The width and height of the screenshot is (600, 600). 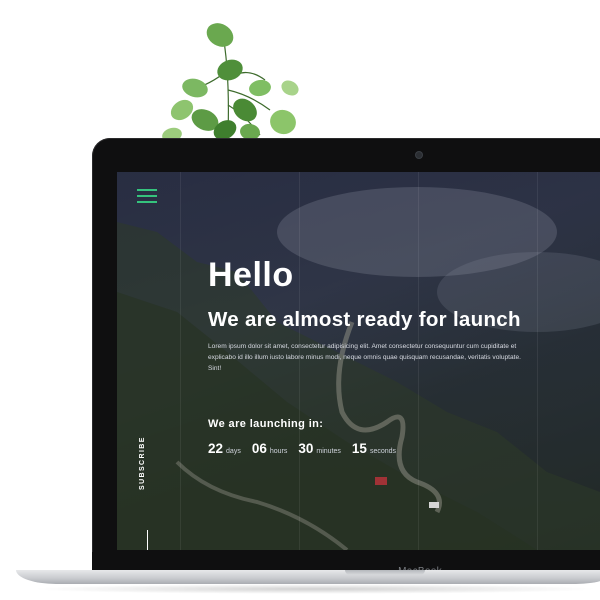 I want to click on countdown-minutes: 30 minutes, so click(x=319, y=447).